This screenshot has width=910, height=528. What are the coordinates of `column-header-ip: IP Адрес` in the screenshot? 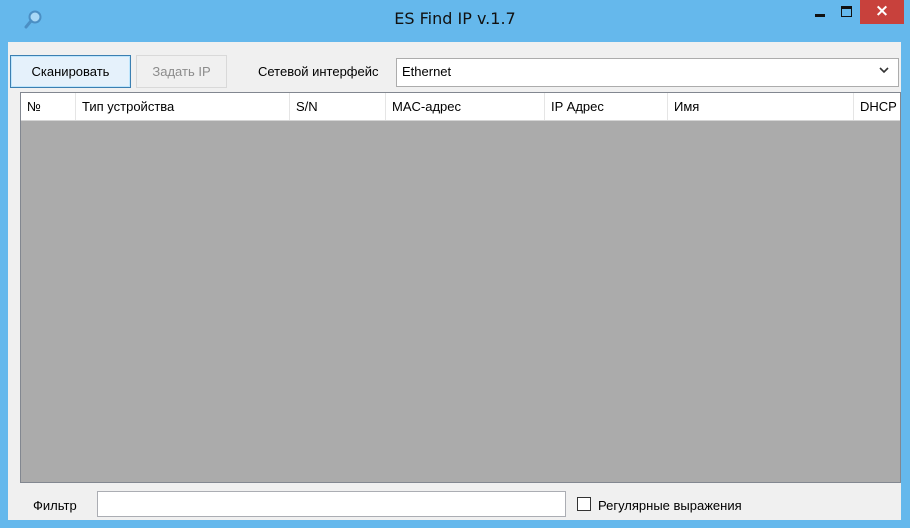 It's located at (606, 106).